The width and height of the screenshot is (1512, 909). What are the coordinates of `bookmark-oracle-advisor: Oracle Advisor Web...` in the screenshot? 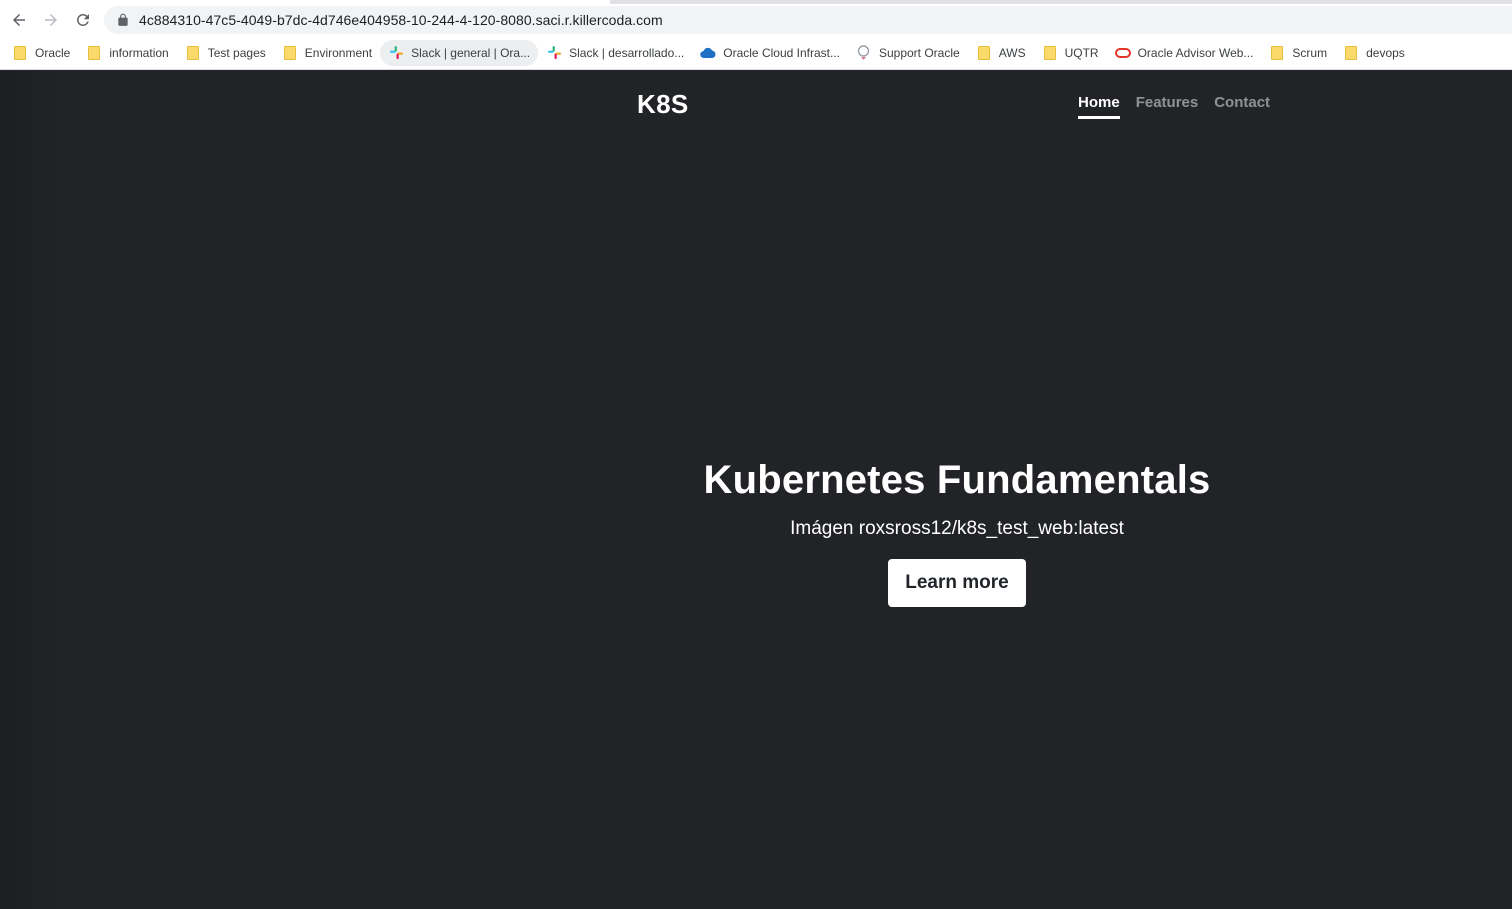 It's located at (1184, 53).